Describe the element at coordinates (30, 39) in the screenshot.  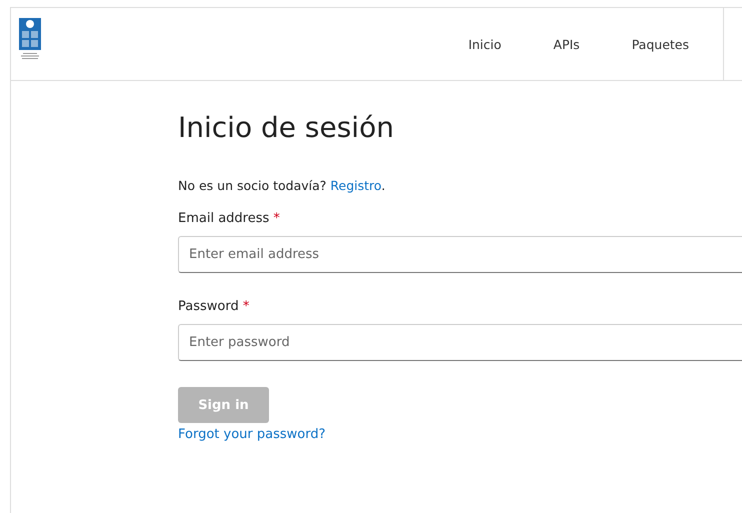
I see `logo-icon` at that location.